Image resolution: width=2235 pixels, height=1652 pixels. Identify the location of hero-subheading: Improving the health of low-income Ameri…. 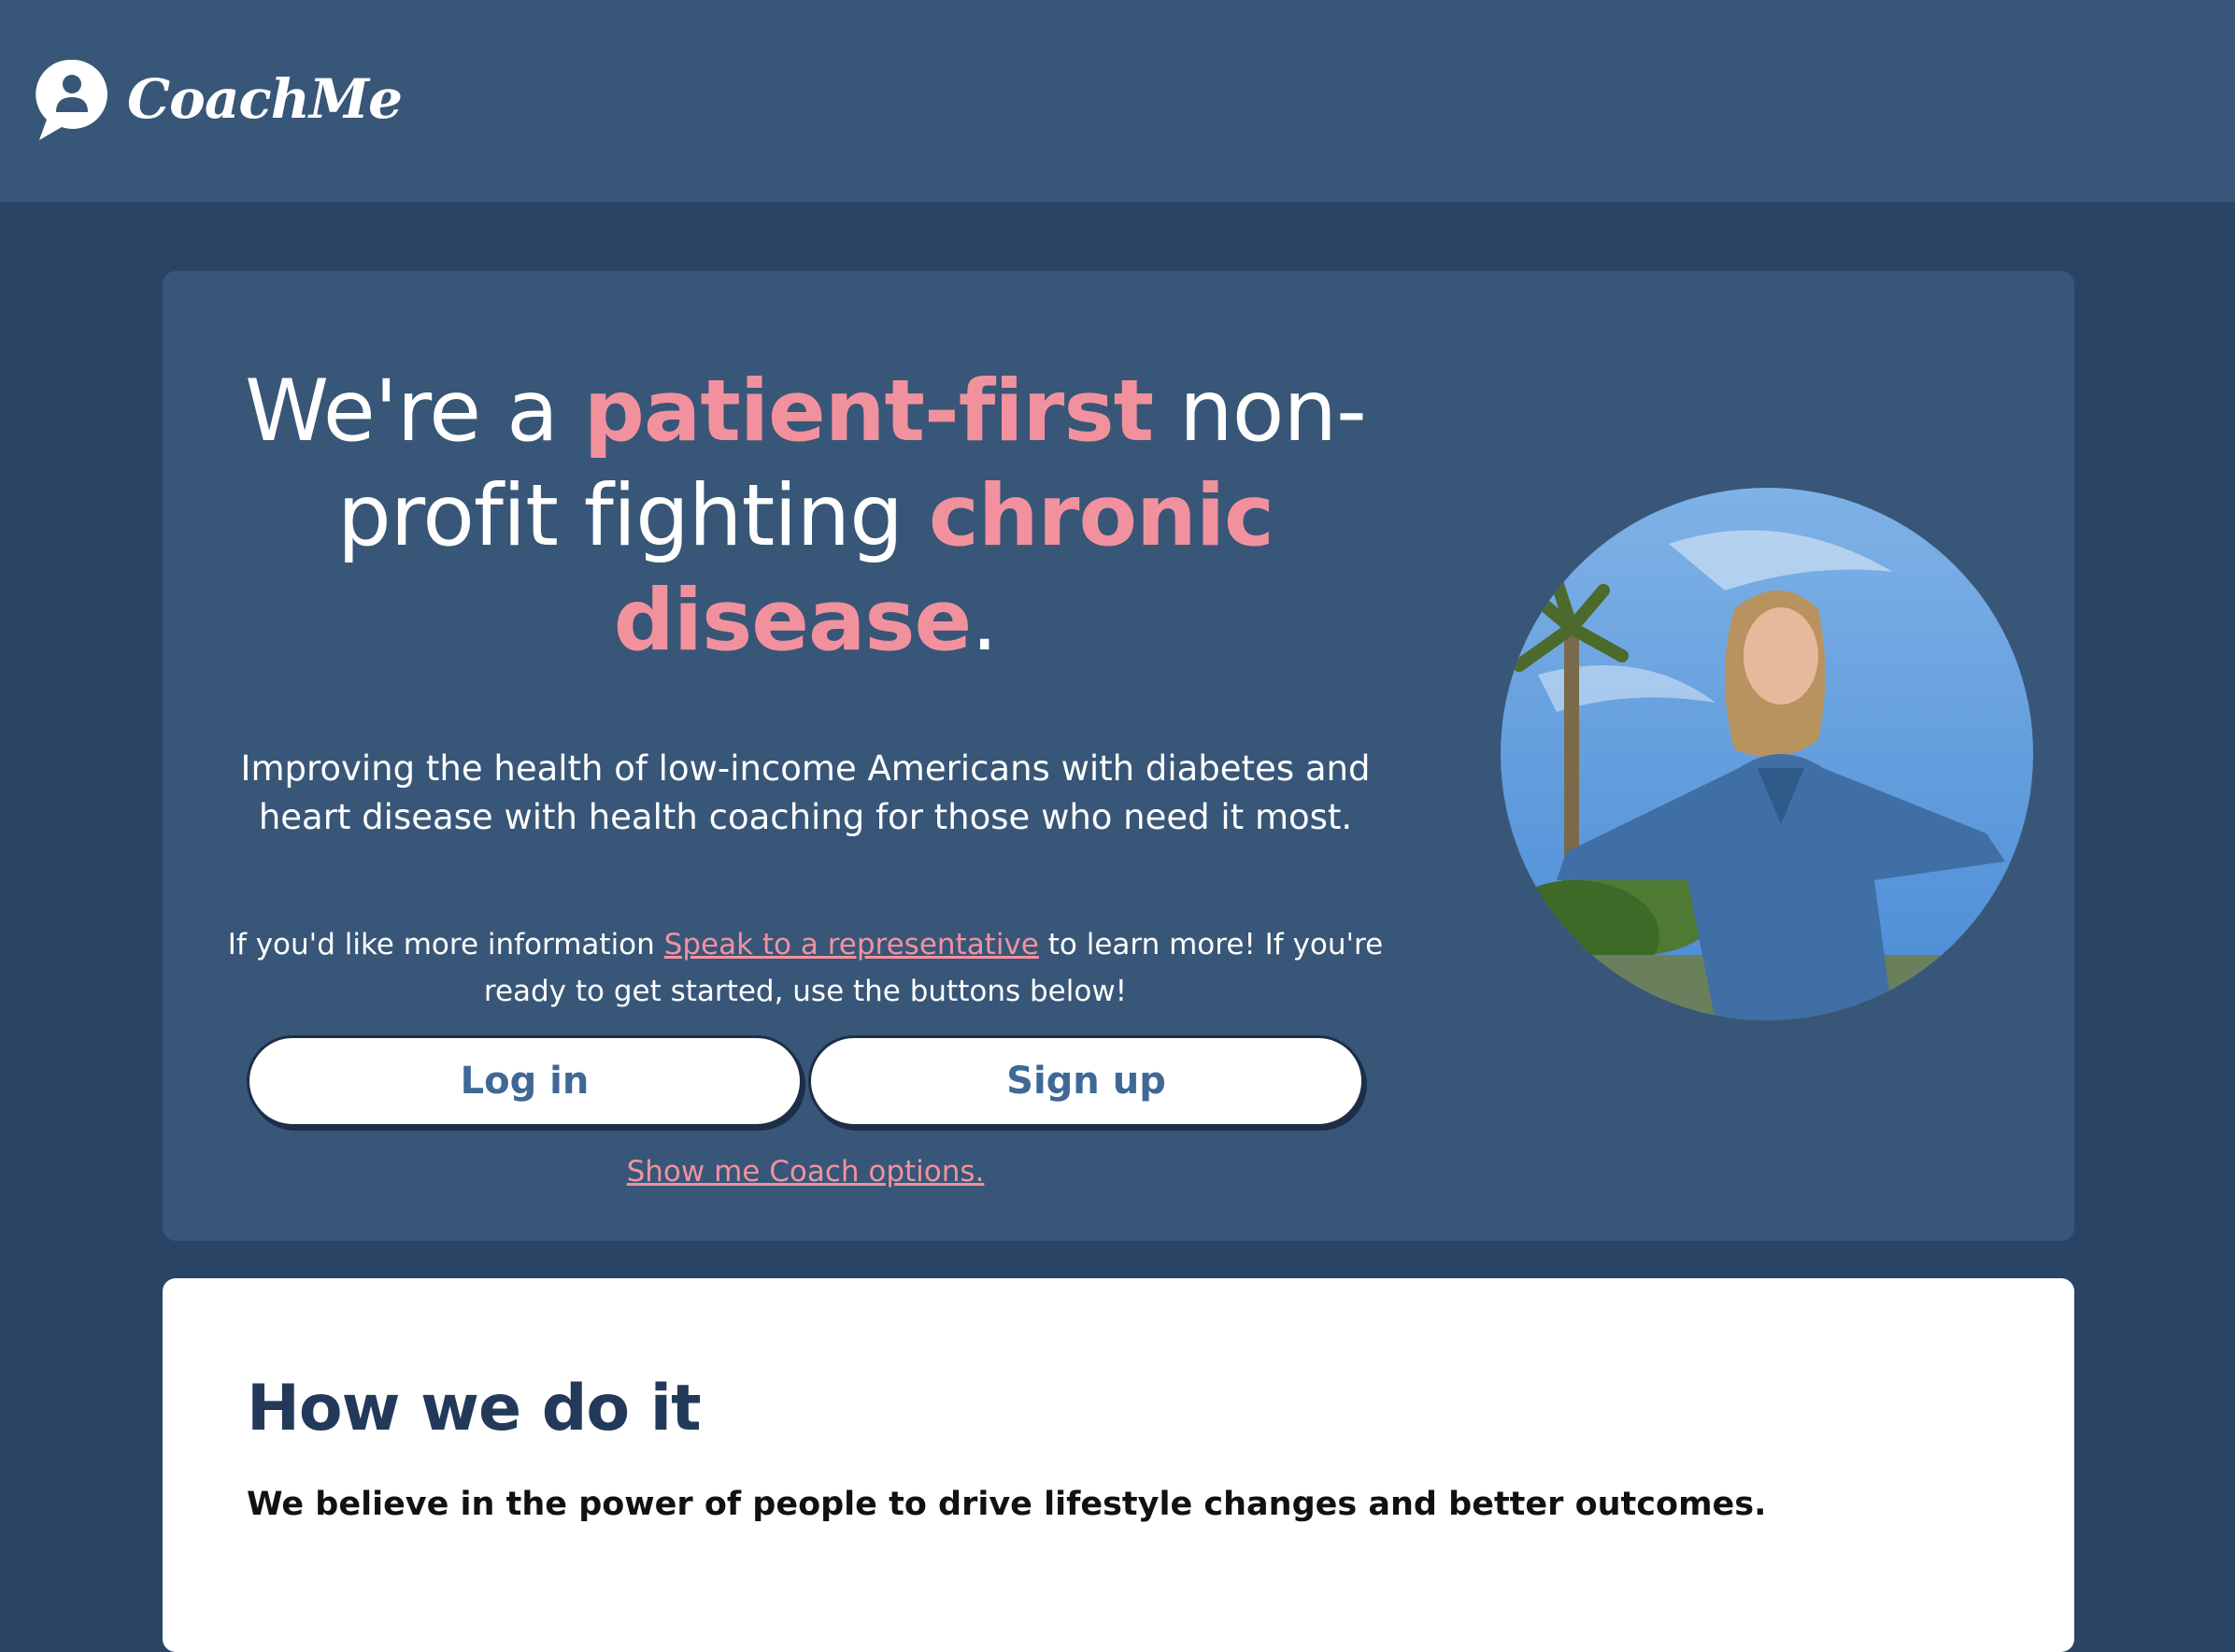
(805, 793).